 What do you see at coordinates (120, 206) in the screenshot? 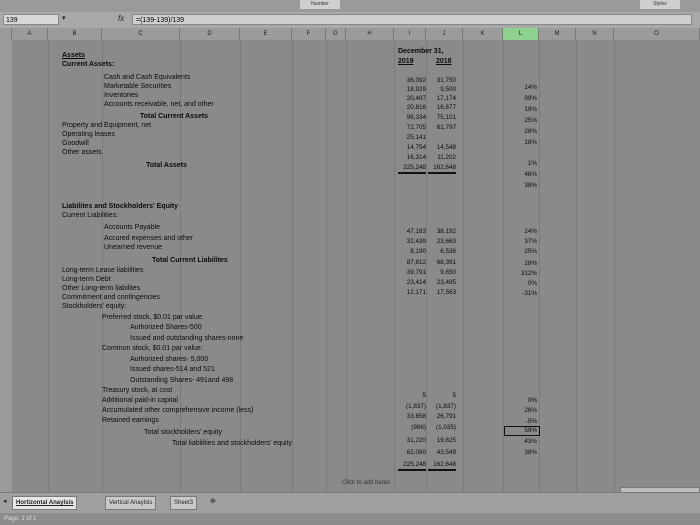
I see `liabilities-title: Liabilites and Stockholders' Equity` at bounding box center [120, 206].